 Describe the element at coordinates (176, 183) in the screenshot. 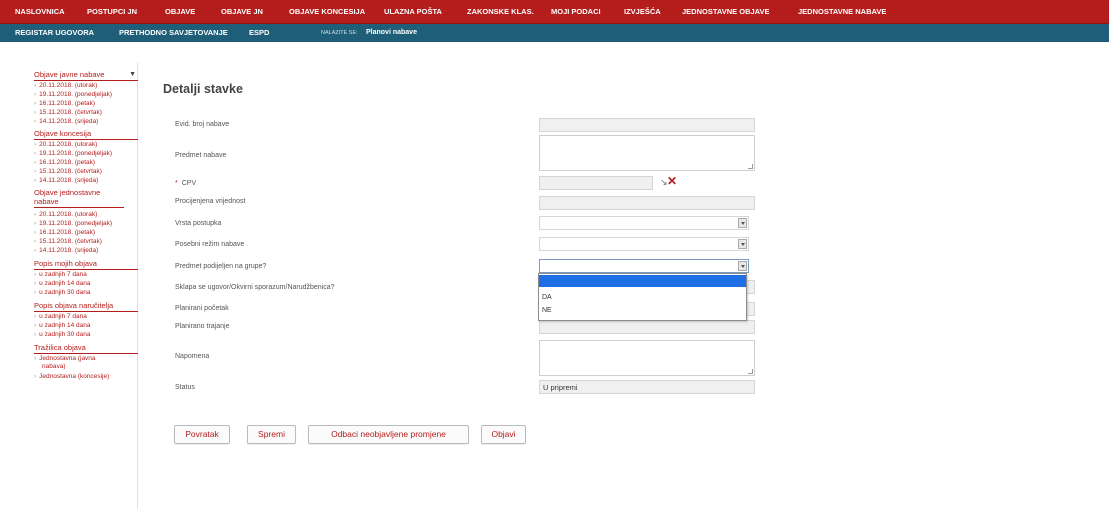

I see `required-marker: *` at that location.